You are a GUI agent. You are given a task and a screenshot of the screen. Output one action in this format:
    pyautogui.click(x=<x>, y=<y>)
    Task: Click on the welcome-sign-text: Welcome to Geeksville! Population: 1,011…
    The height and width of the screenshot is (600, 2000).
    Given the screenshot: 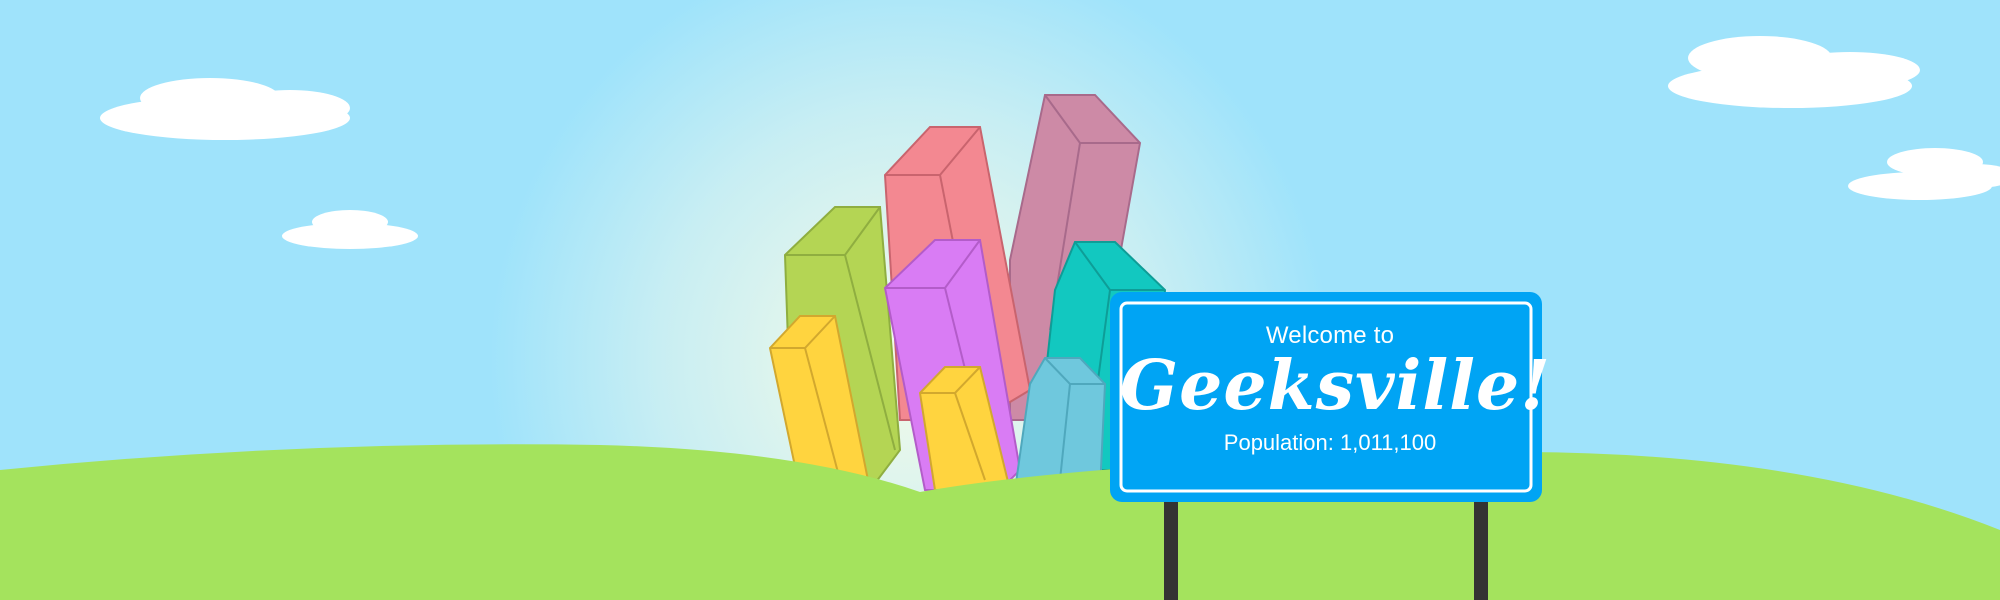 What is the action you would take?
    pyautogui.click(x=1336, y=395)
    